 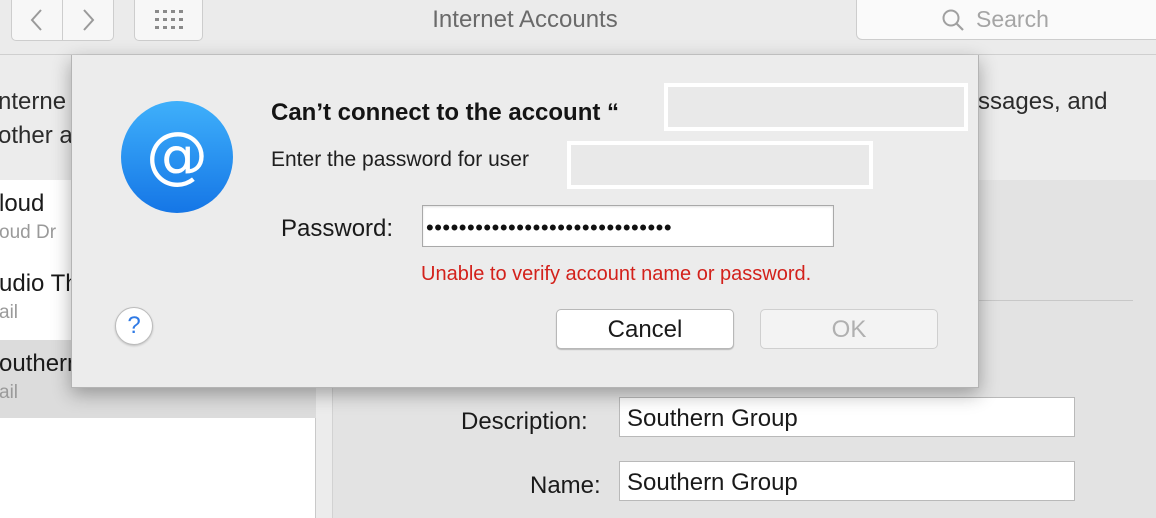 What do you see at coordinates (525, 19) in the screenshot?
I see `window-title: Internet Accounts` at bounding box center [525, 19].